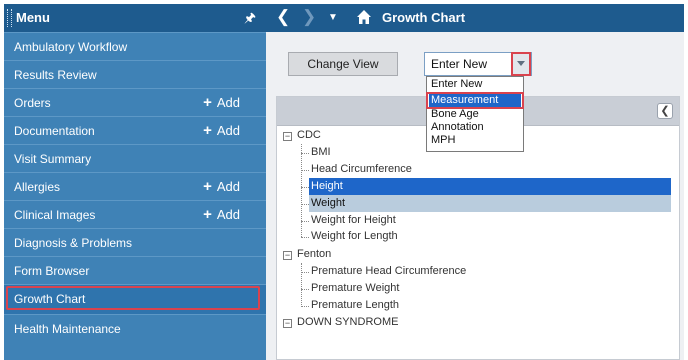  I want to click on history-dropdown-icon: ▼, so click(333, 17).